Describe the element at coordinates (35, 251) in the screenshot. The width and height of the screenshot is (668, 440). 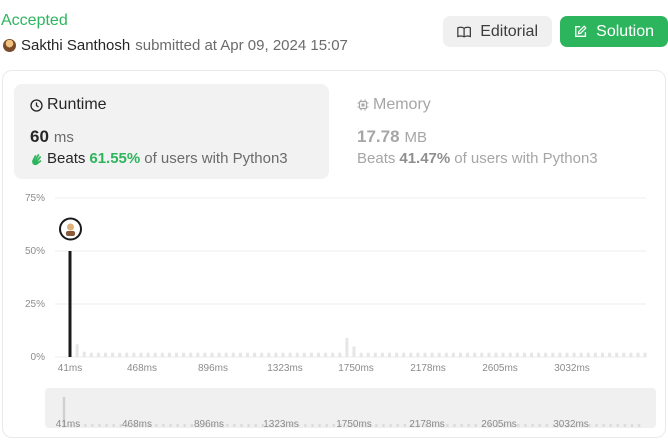
I see `y-tick-label: 50%` at that location.